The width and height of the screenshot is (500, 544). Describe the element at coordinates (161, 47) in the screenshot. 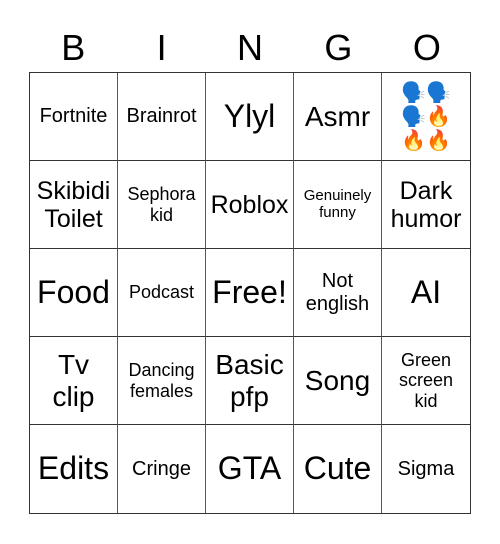

I see `header-letter-i: I` at that location.